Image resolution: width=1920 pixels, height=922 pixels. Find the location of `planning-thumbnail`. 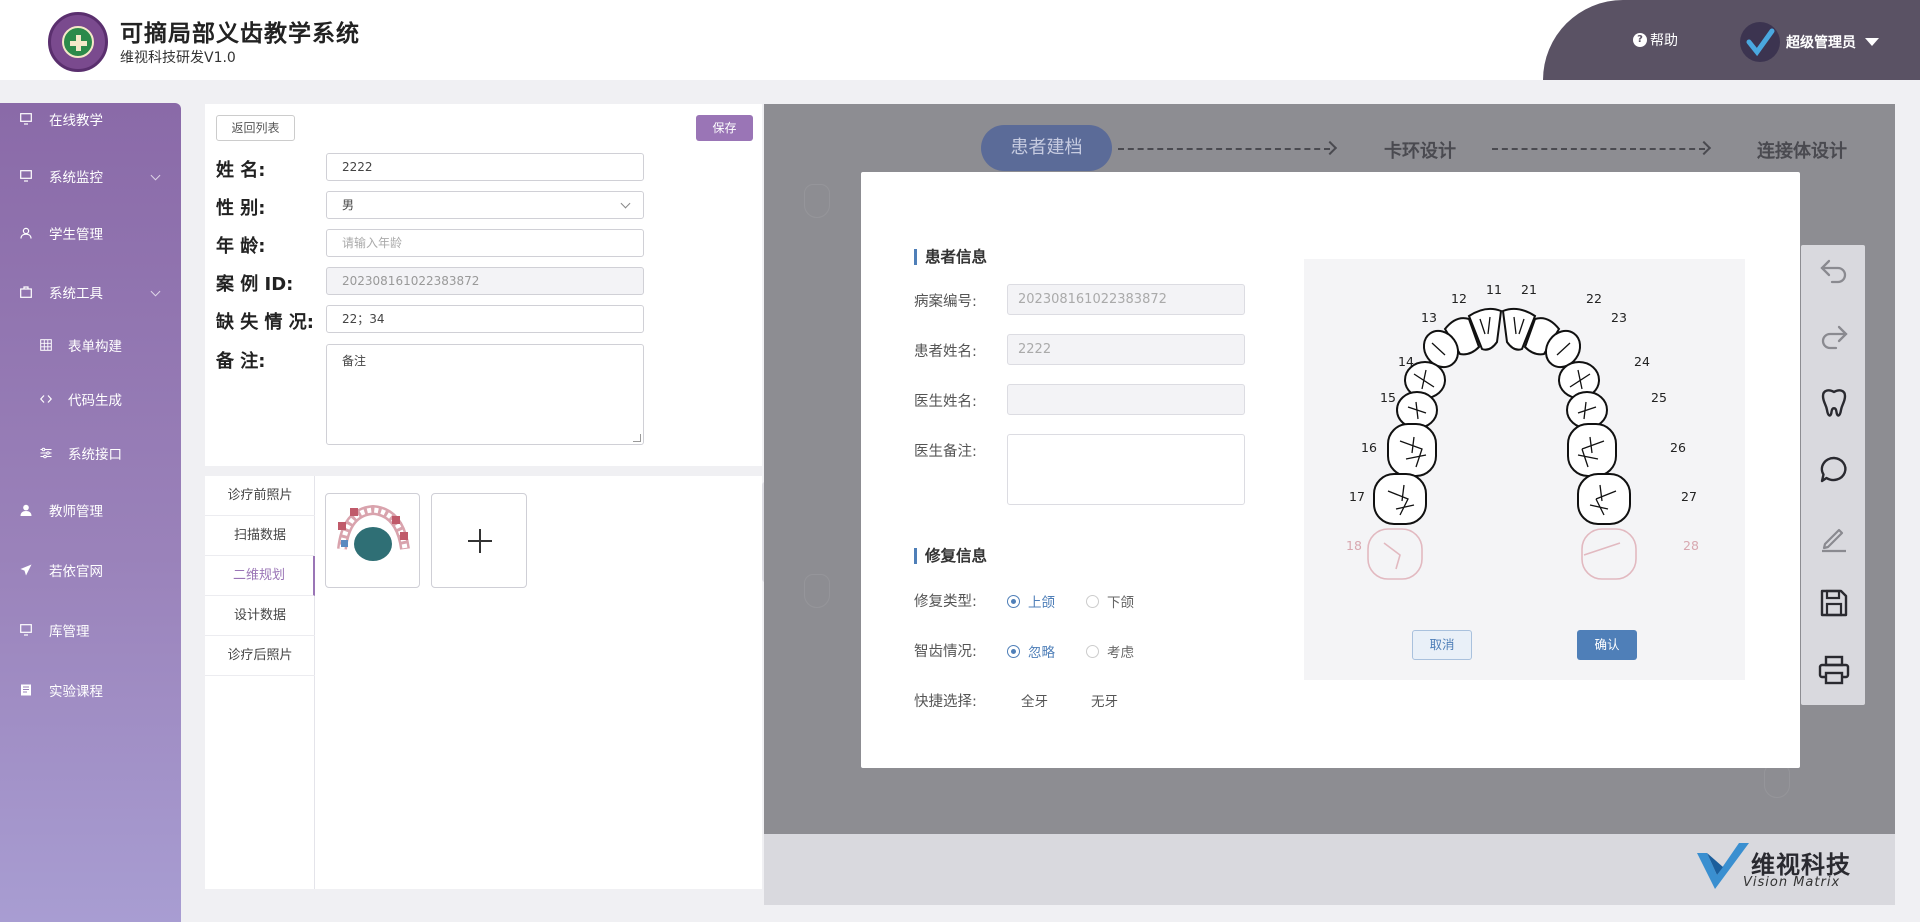

planning-thumbnail is located at coordinates (372, 540).